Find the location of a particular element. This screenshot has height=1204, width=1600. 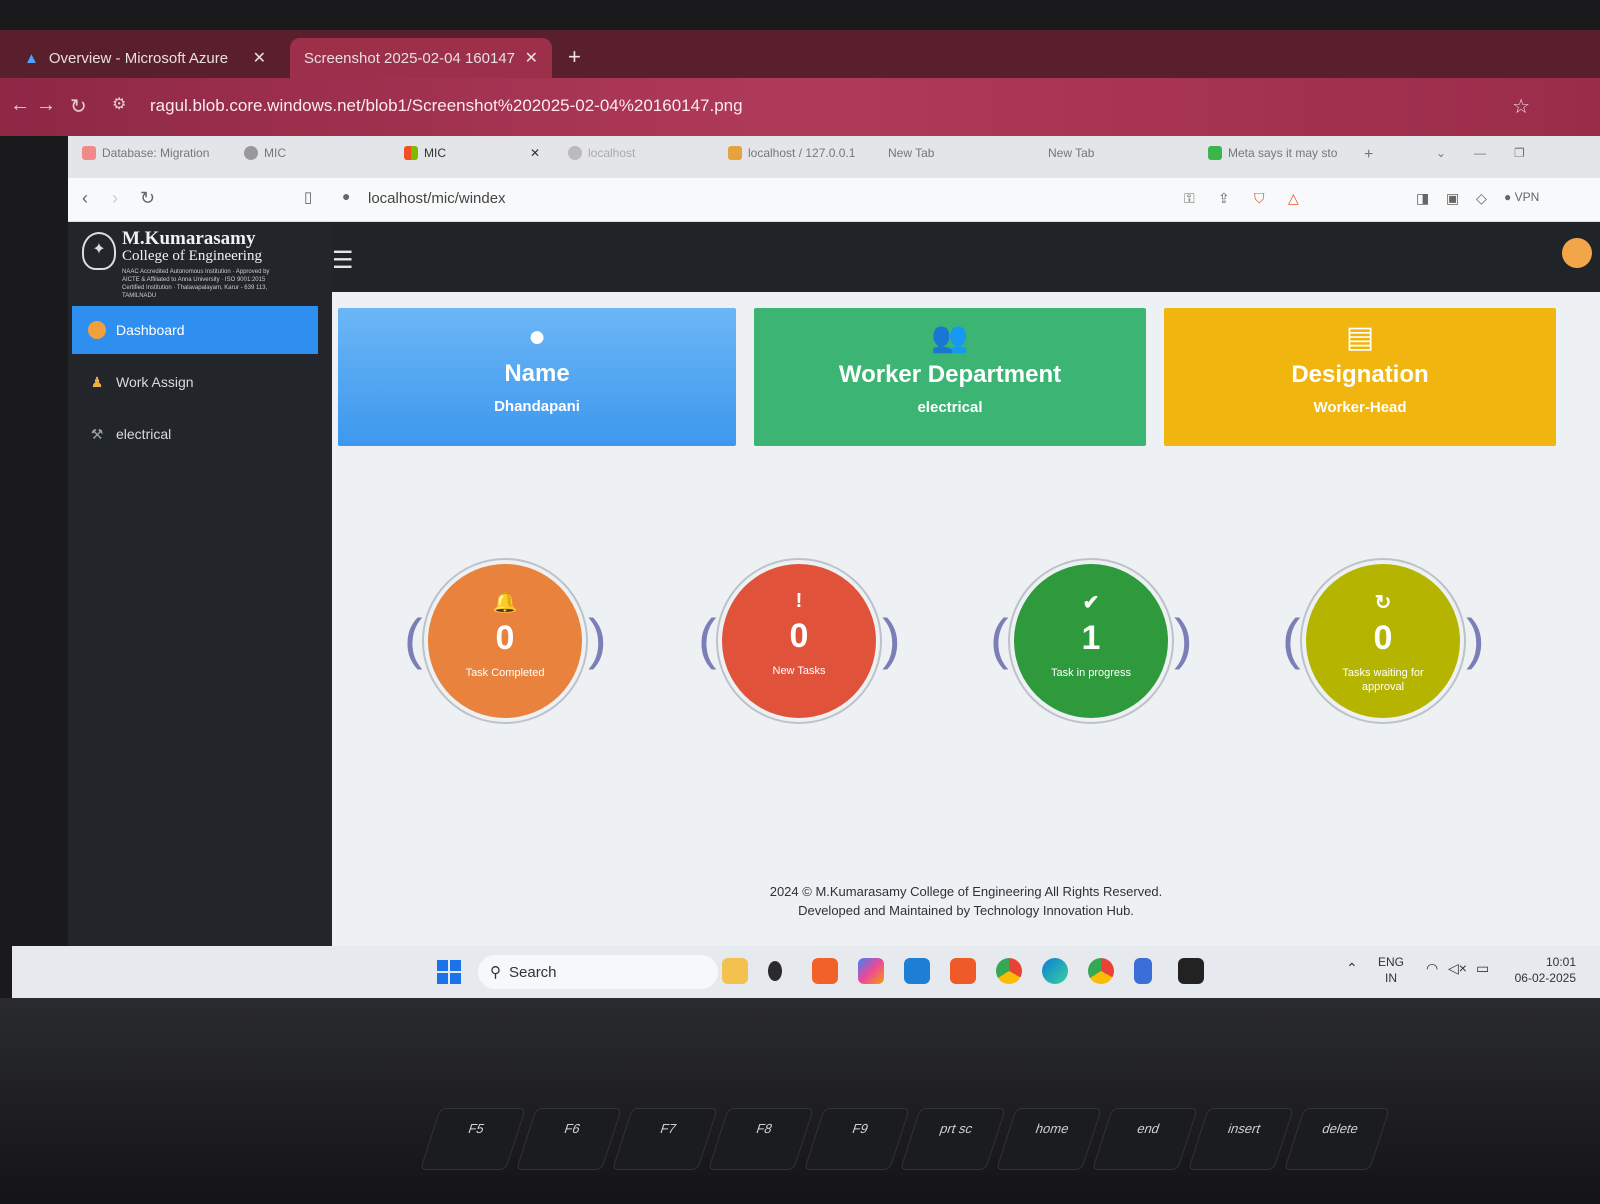

inner-tab: Database: Migration is located at coordinates (145, 153).